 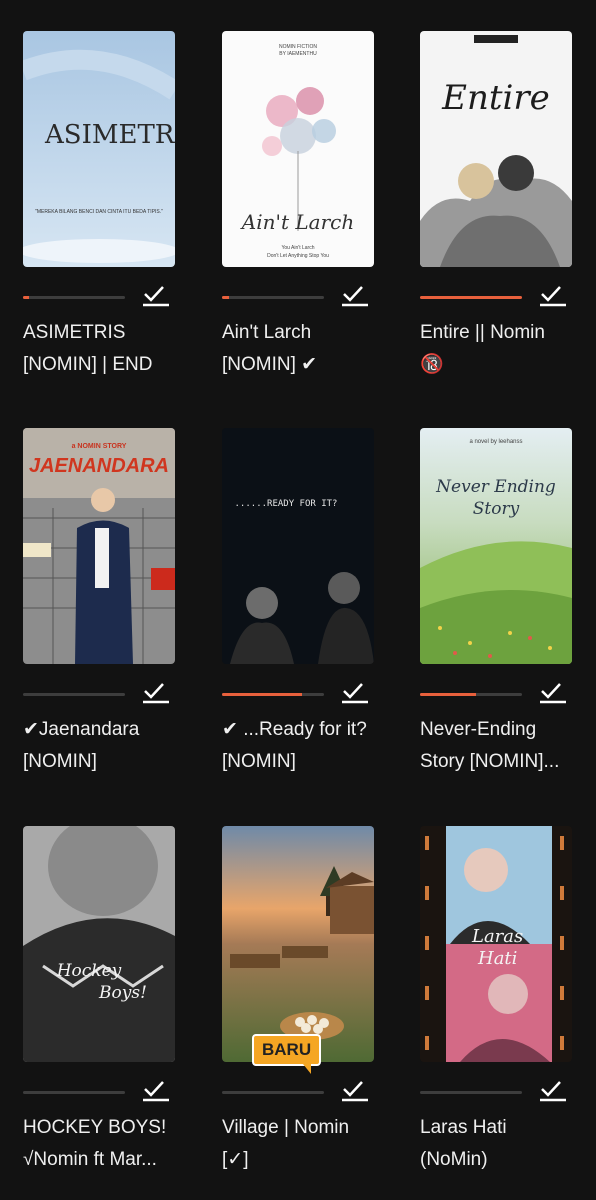 I want to click on book-title: Entire || Nomin 🔞, so click(x=499, y=349).